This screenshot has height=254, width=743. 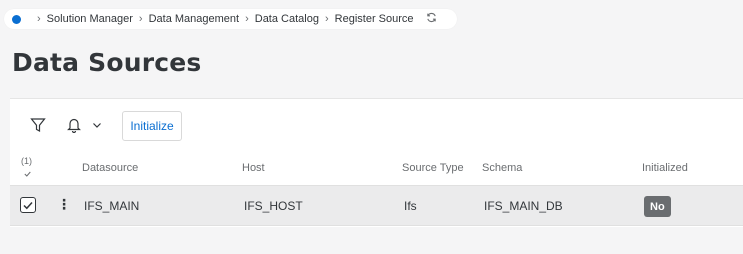 What do you see at coordinates (26, 161) in the screenshot?
I see `selection-count: (1)` at bounding box center [26, 161].